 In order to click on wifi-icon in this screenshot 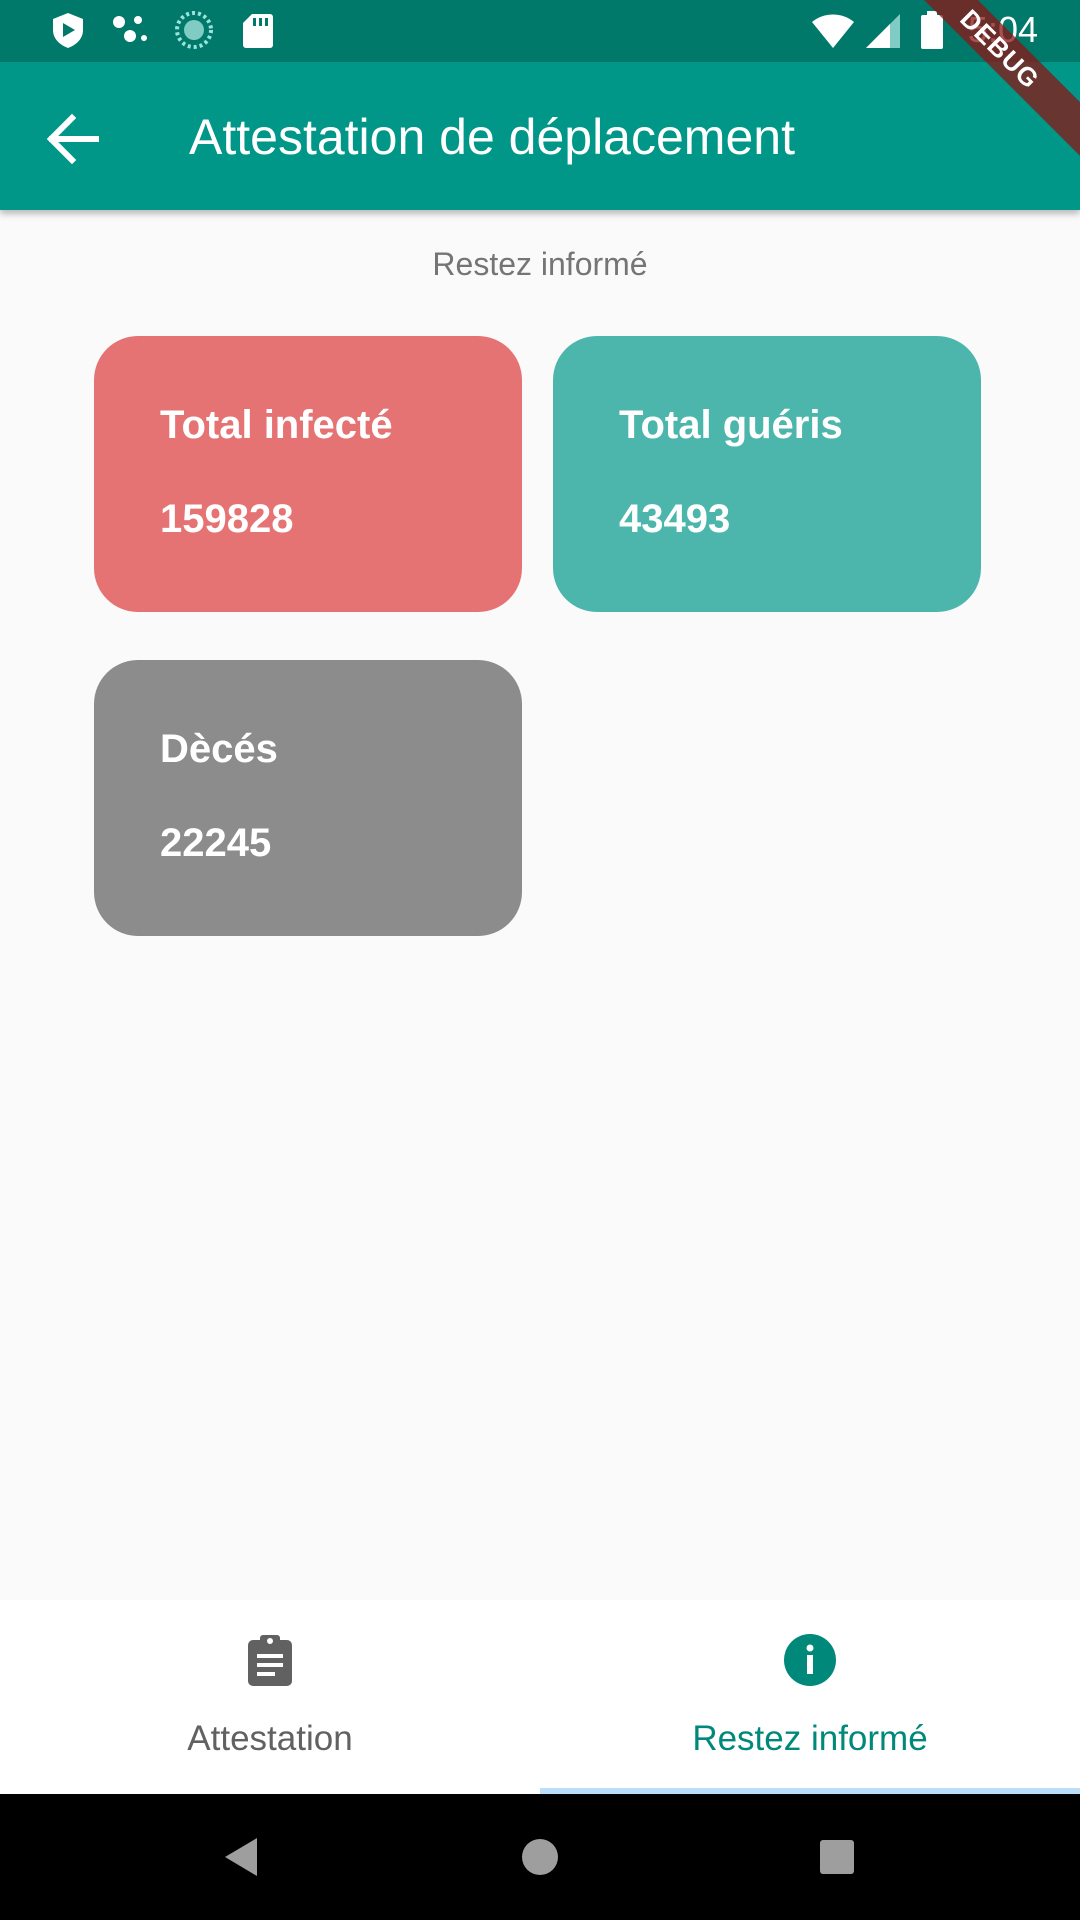, I will do `click(833, 31)`.